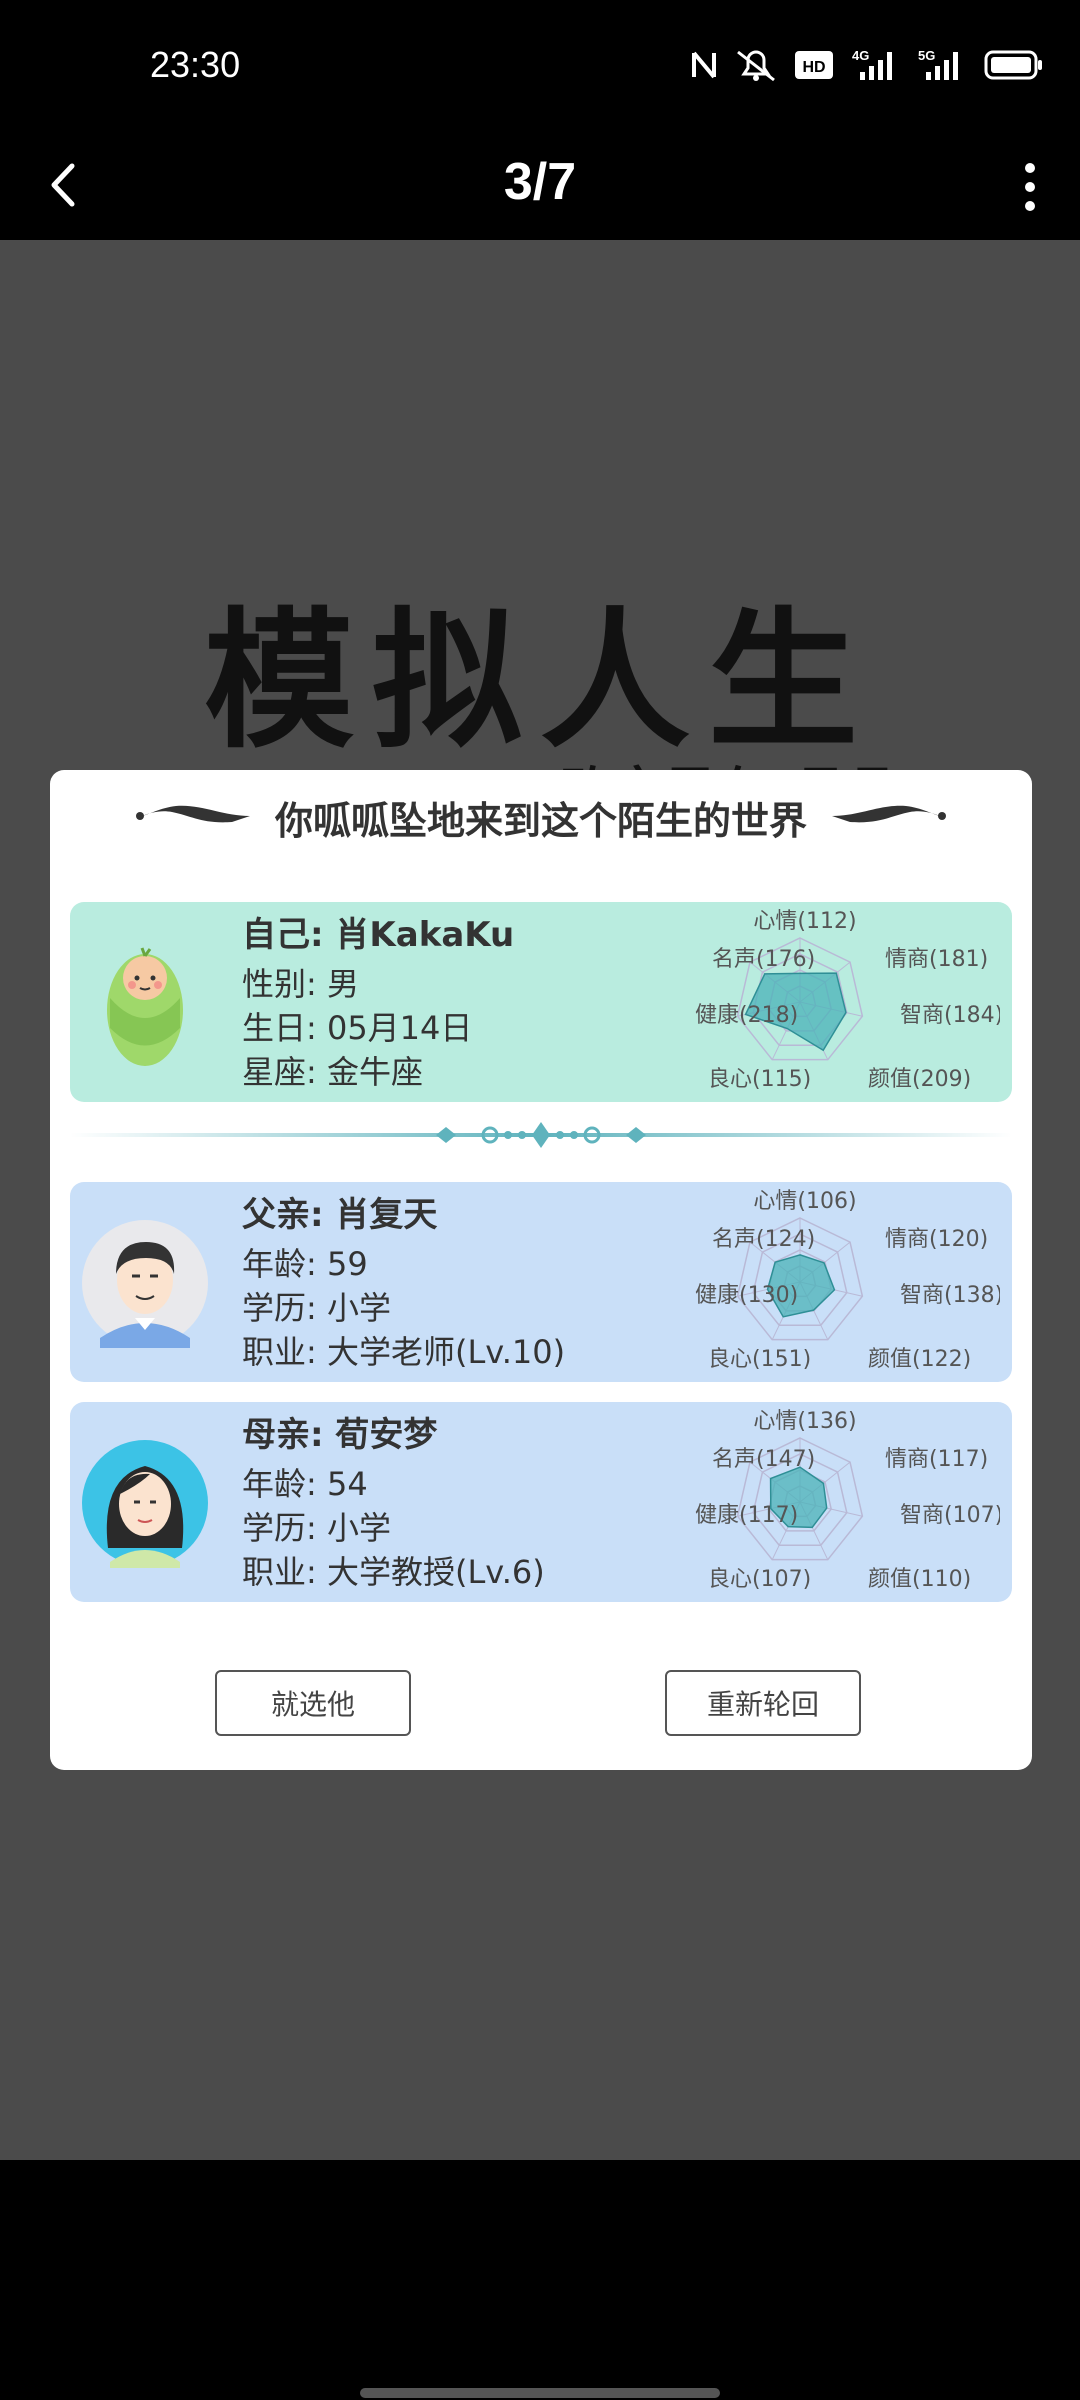  What do you see at coordinates (145, 1006) in the screenshot?
I see `baby-avatar` at bounding box center [145, 1006].